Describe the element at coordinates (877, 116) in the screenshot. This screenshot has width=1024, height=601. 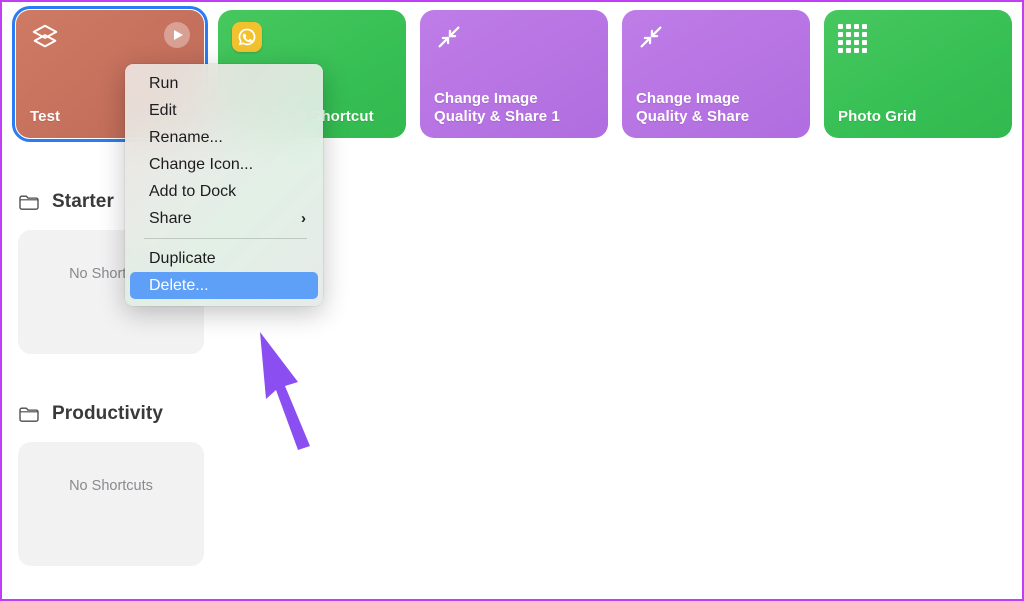
I see `shortcut-title: Photo Grid` at that location.